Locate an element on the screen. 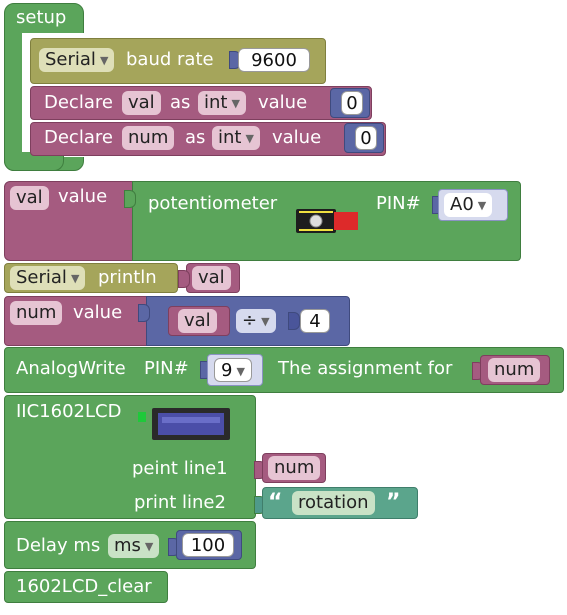  analogwrite-pin-label: PIN# is located at coordinates (166, 368).